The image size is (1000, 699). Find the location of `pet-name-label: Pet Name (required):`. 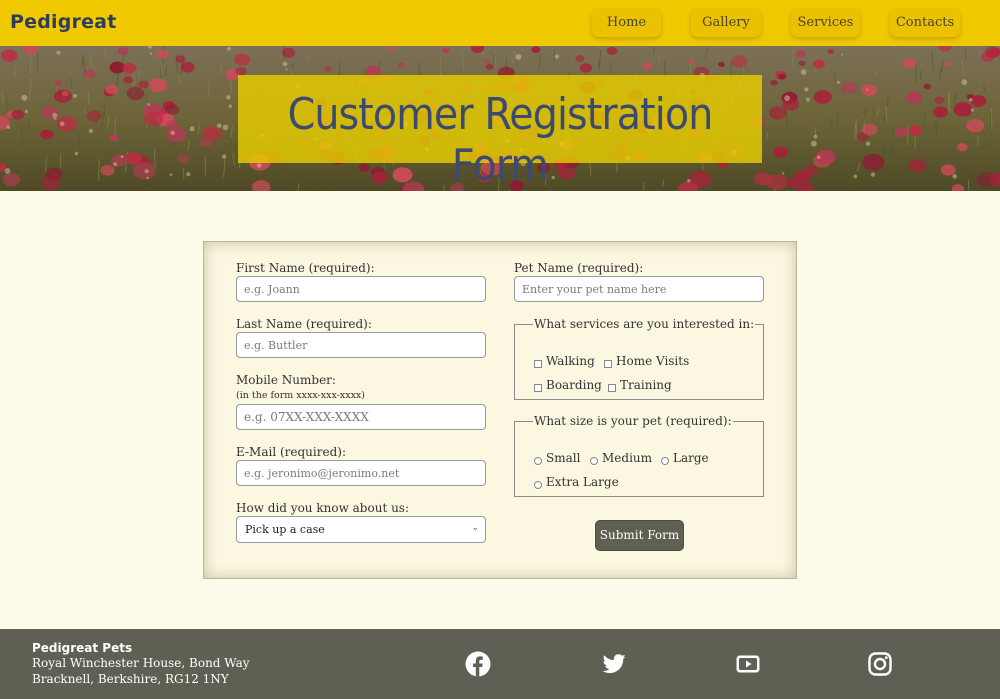

pet-name-label: Pet Name (required): is located at coordinates (579, 268).